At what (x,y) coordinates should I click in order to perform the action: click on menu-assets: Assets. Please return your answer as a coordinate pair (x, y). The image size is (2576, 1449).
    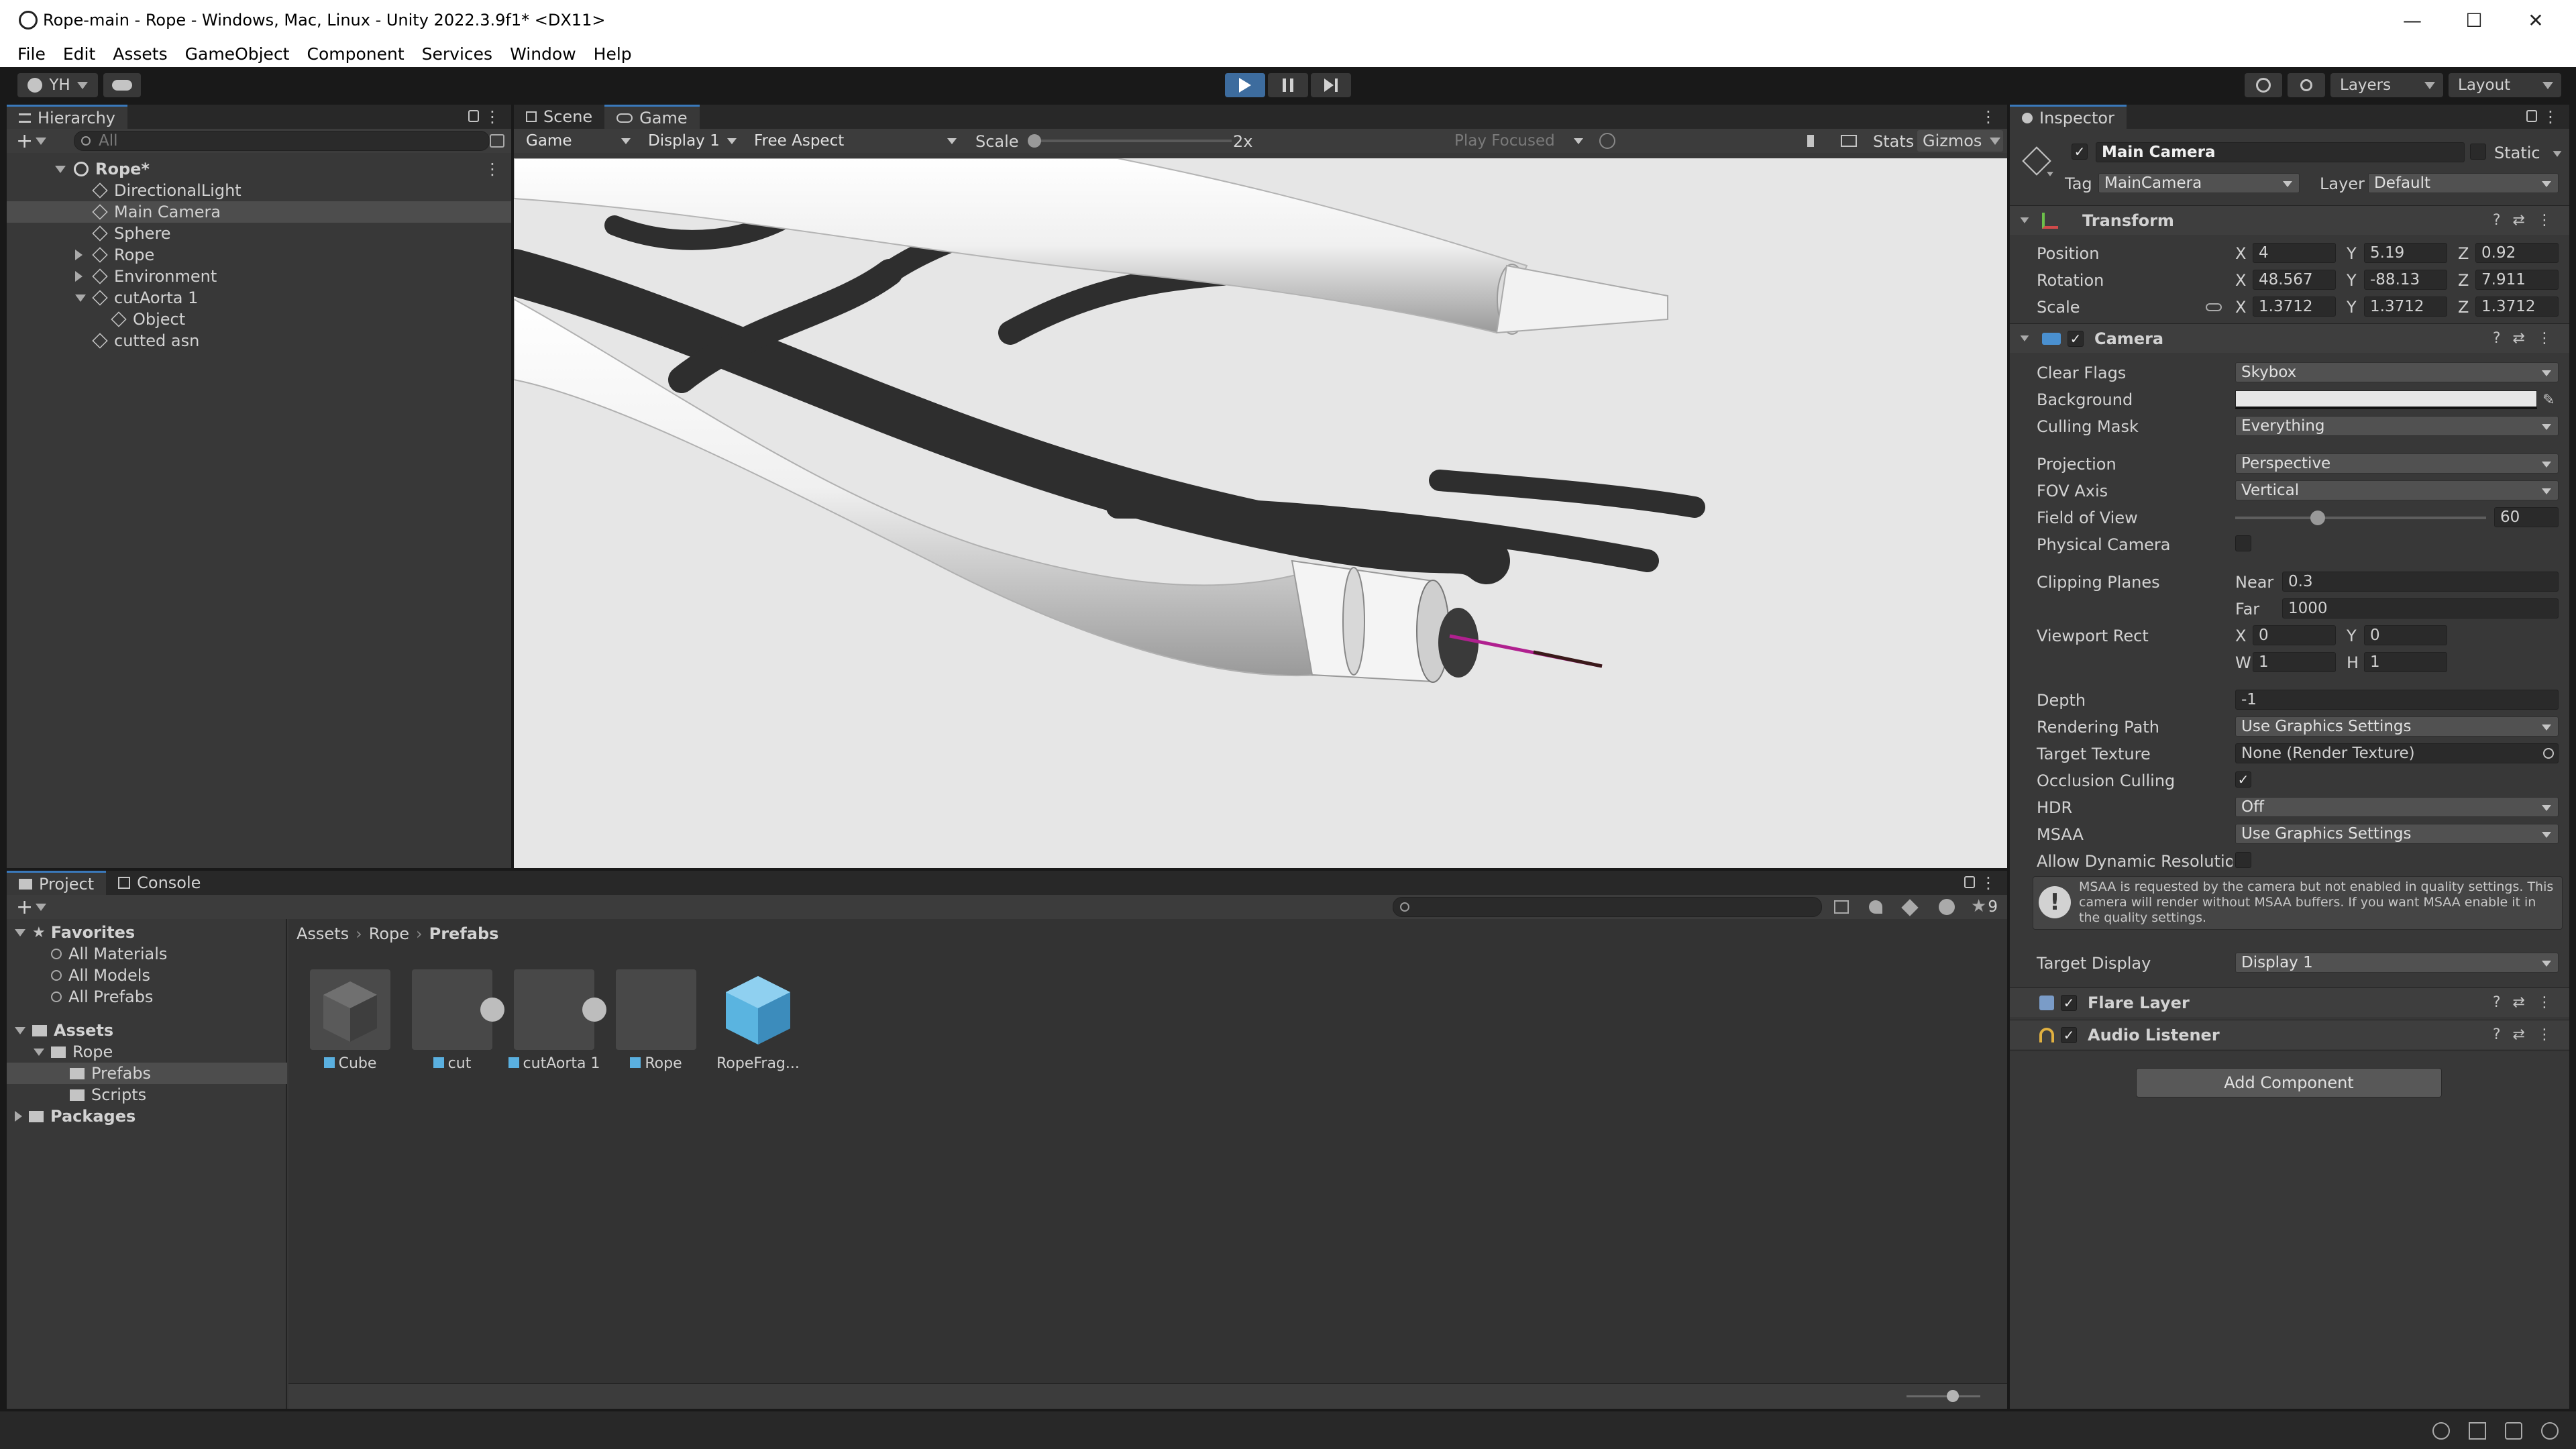
    Looking at the image, I should click on (140, 54).